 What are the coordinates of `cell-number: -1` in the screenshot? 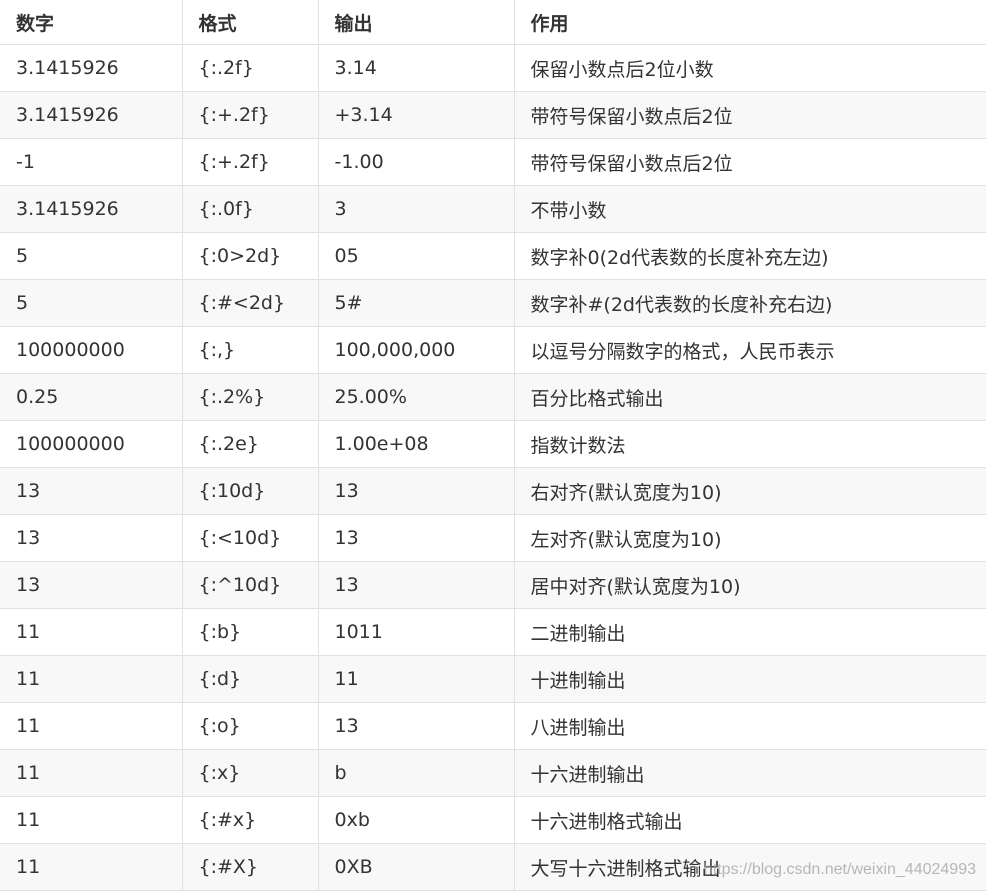 It's located at (91, 162).